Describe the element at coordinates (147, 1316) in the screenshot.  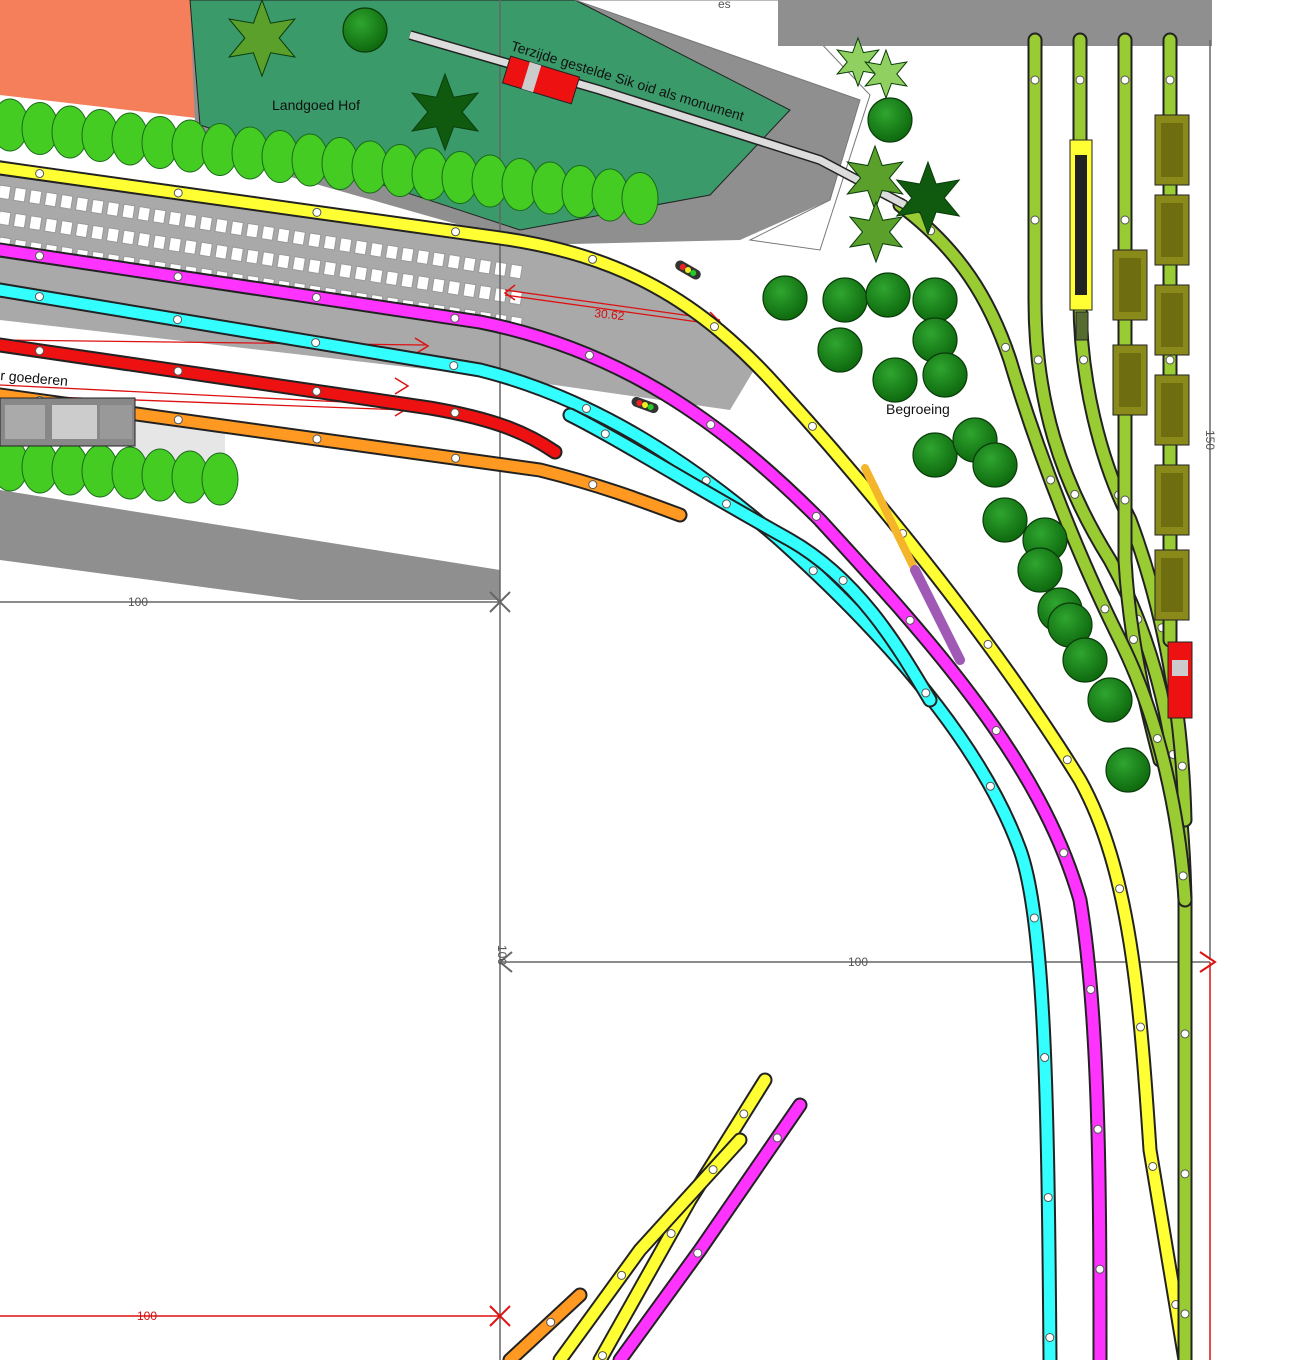
I see `dimension-bottom: 100` at that location.